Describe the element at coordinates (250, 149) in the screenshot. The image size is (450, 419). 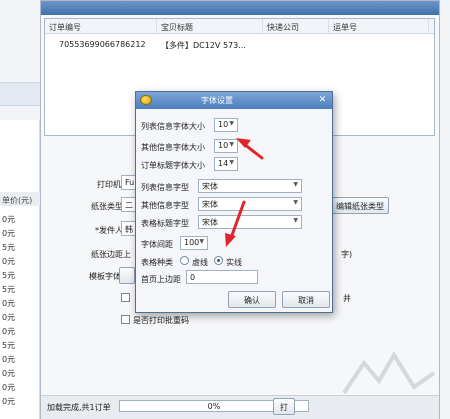
I see `annotation-arrow-up` at that location.